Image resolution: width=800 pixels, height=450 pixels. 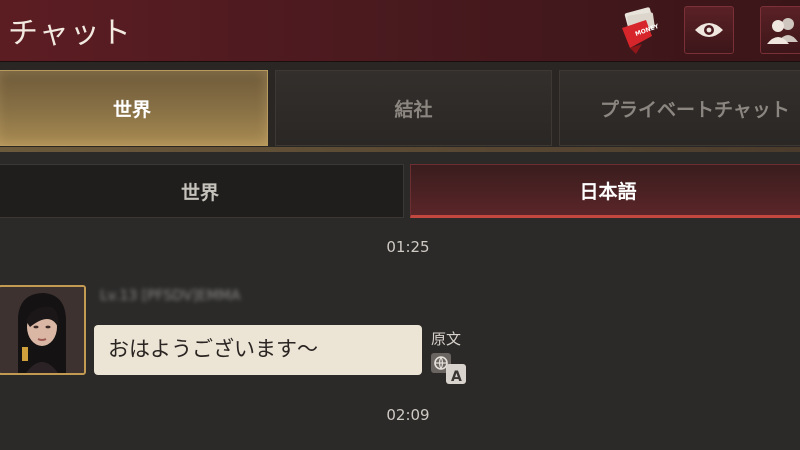 What do you see at coordinates (456, 377) in the screenshot?
I see `svg-text: A` at bounding box center [456, 377].